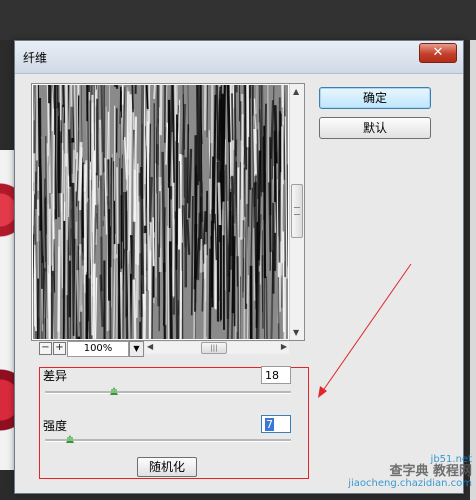 The width and height of the screenshot is (476, 500). What do you see at coordinates (410, 483) in the screenshot?
I see `watermark-line-3: jiaocheng.chazidian.com` at bounding box center [410, 483].